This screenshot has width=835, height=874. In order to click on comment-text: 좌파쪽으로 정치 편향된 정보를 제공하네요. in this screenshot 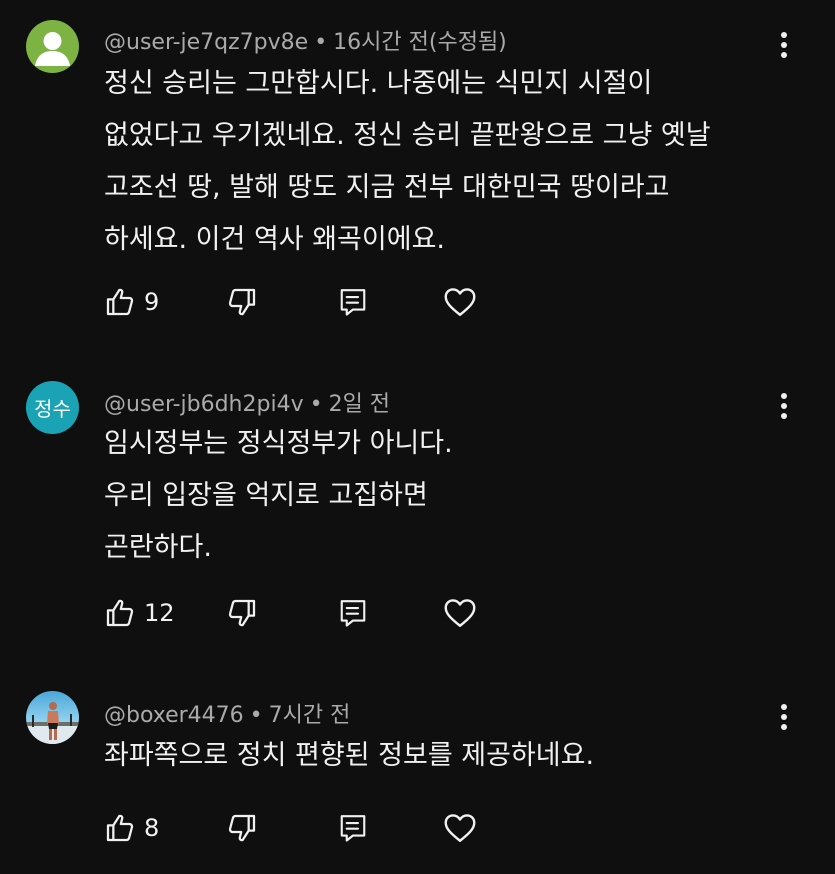, I will do `click(434, 756)`.